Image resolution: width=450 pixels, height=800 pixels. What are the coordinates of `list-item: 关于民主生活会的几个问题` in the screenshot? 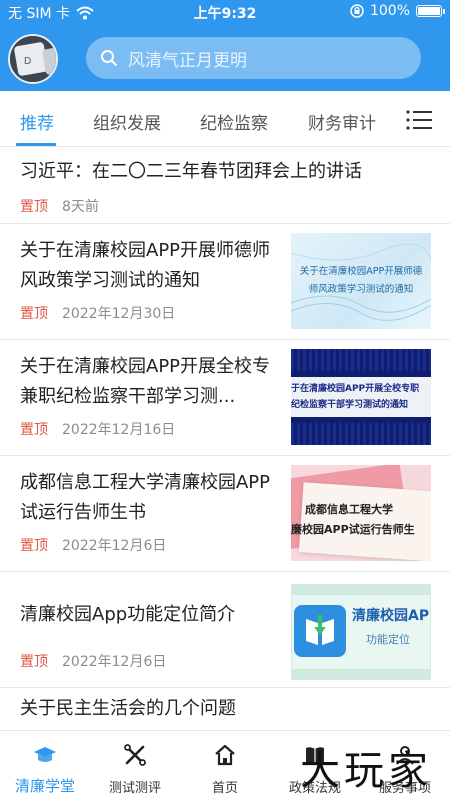 It's located at (225, 709).